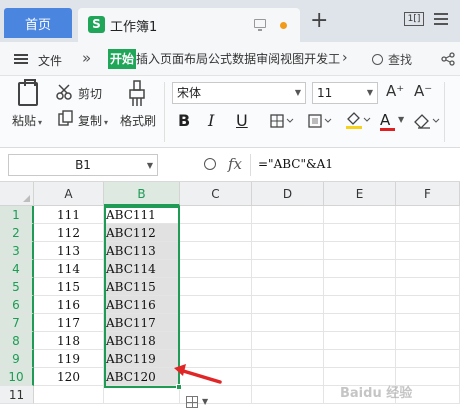  Describe the element at coordinates (295, 164) in the screenshot. I see `formula-input: ="ABC"&A1` at that location.